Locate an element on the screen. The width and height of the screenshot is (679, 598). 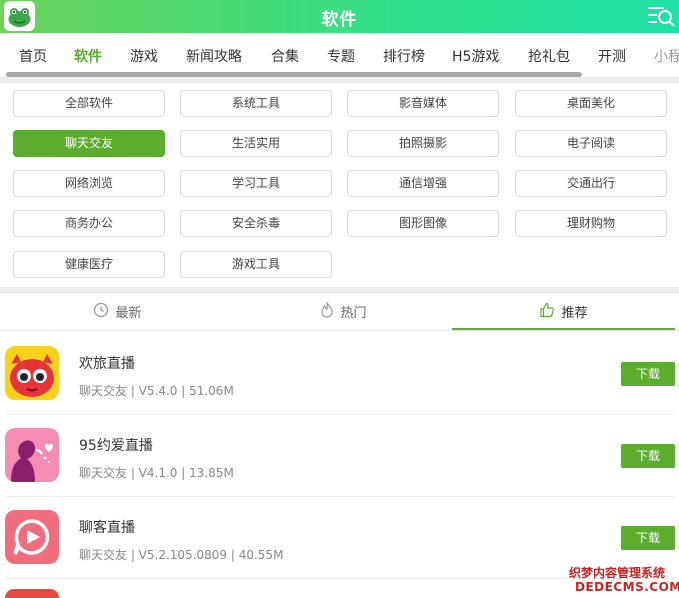
category-browser: 网络浏览 is located at coordinates (89, 183).